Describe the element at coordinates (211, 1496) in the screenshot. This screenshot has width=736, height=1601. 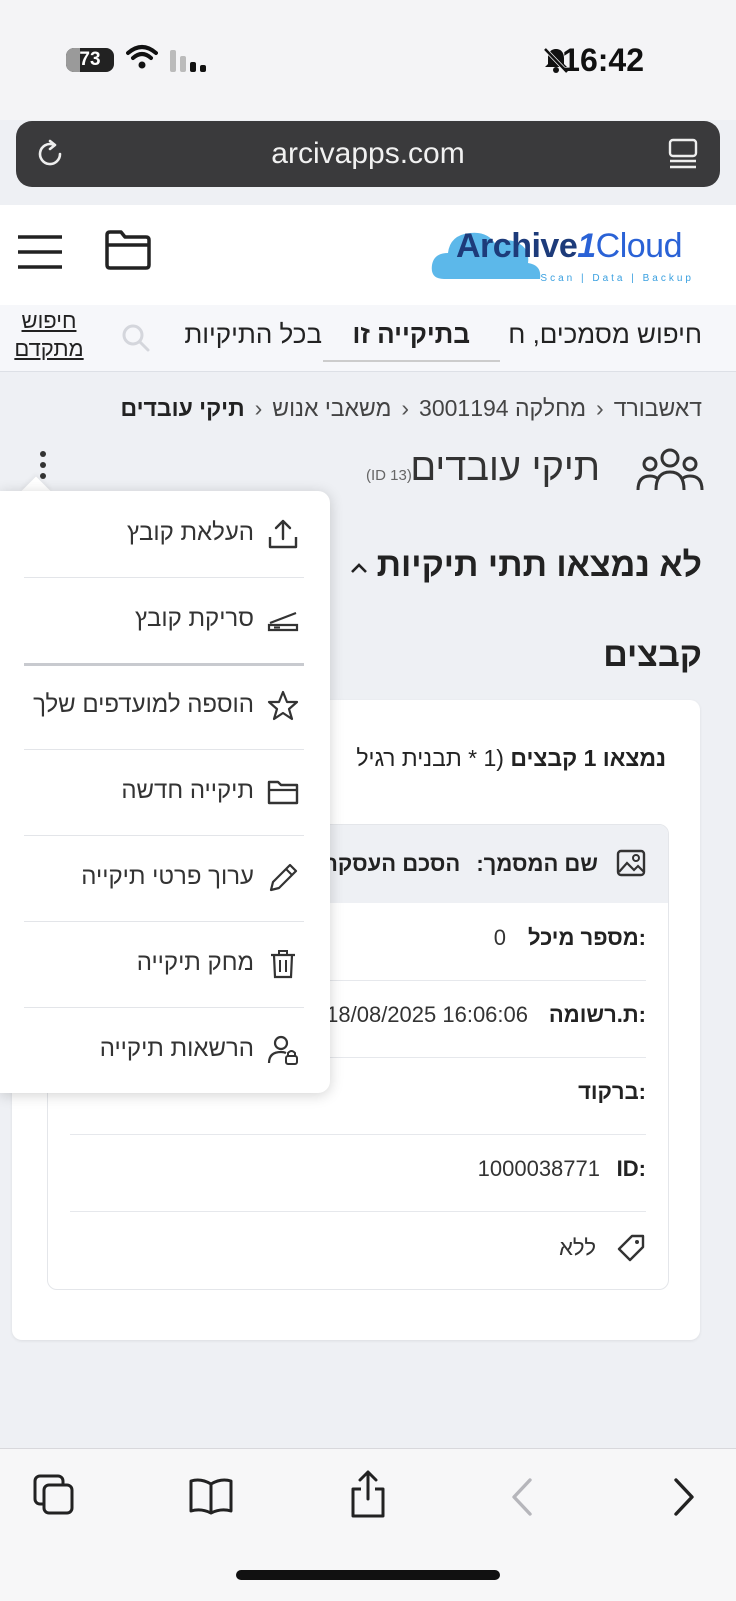
I see `bookmarks-icon` at that location.